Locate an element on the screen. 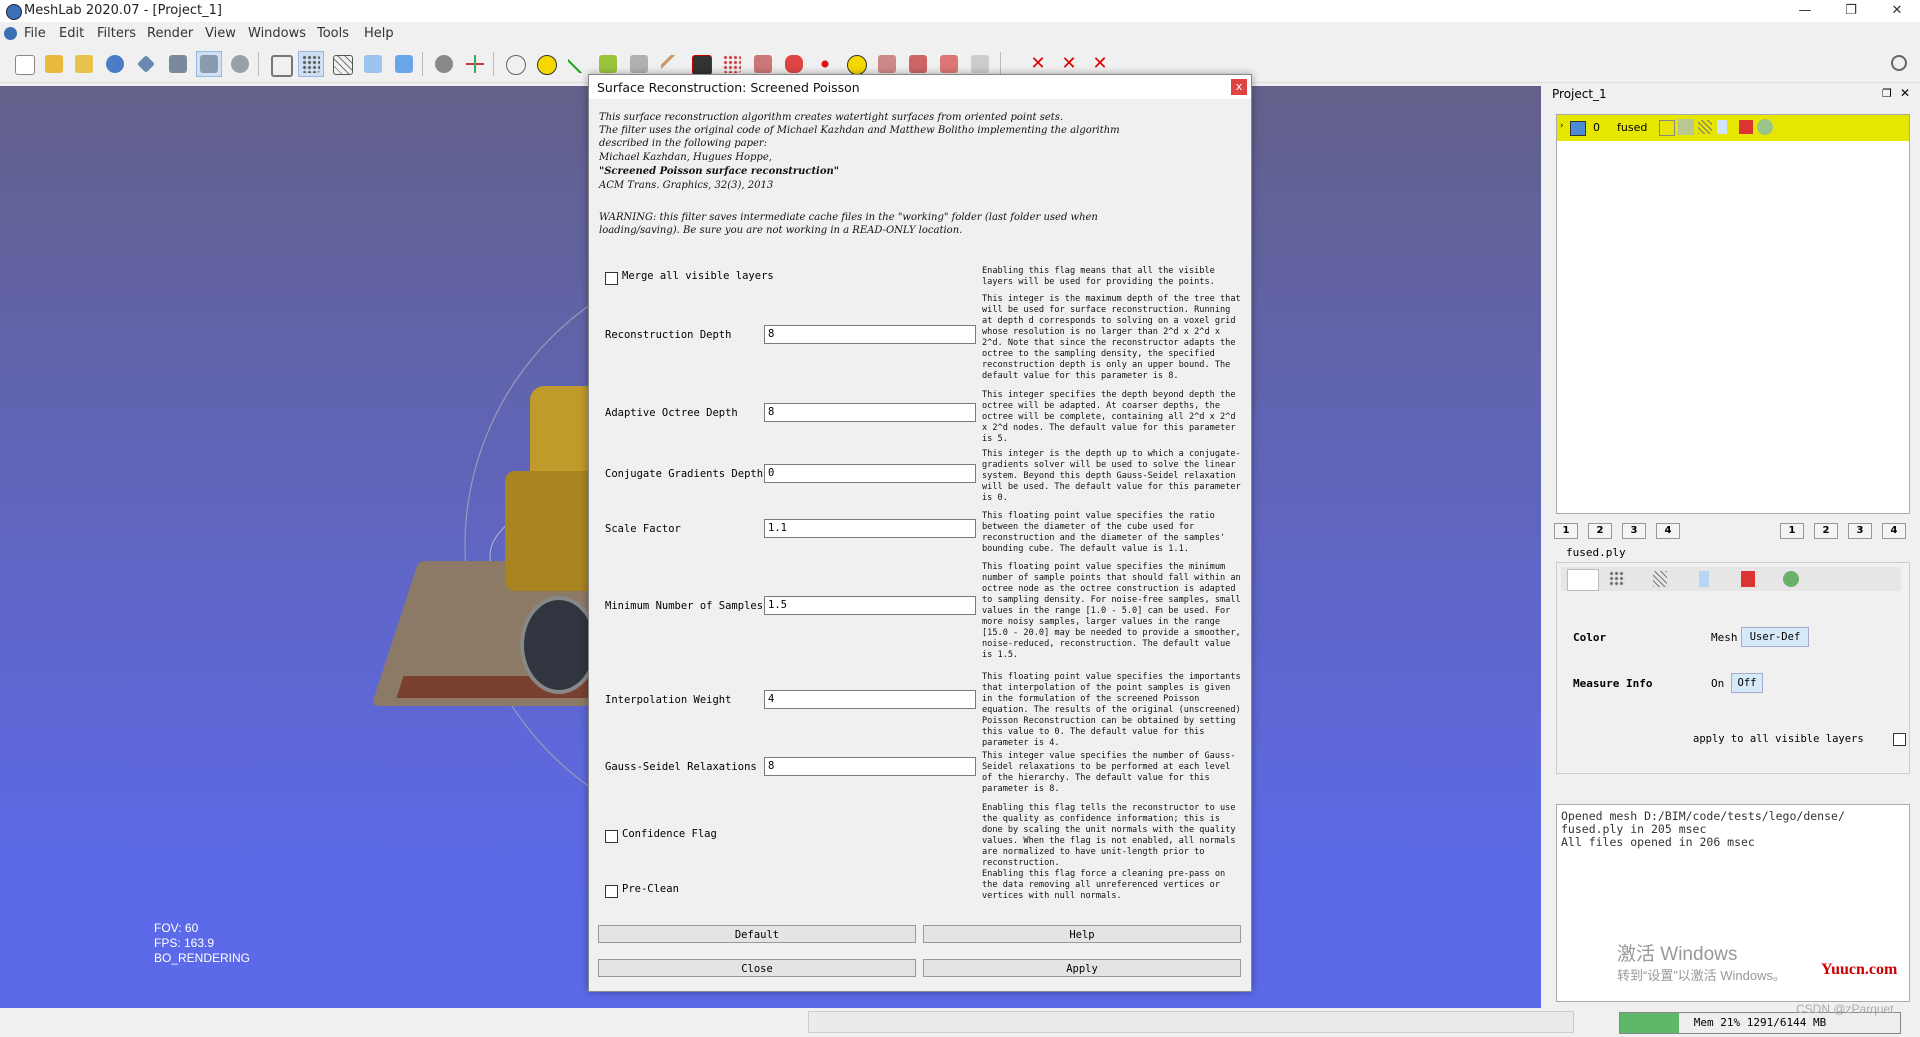  apply-button: Apply is located at coordinates (1082, 968).